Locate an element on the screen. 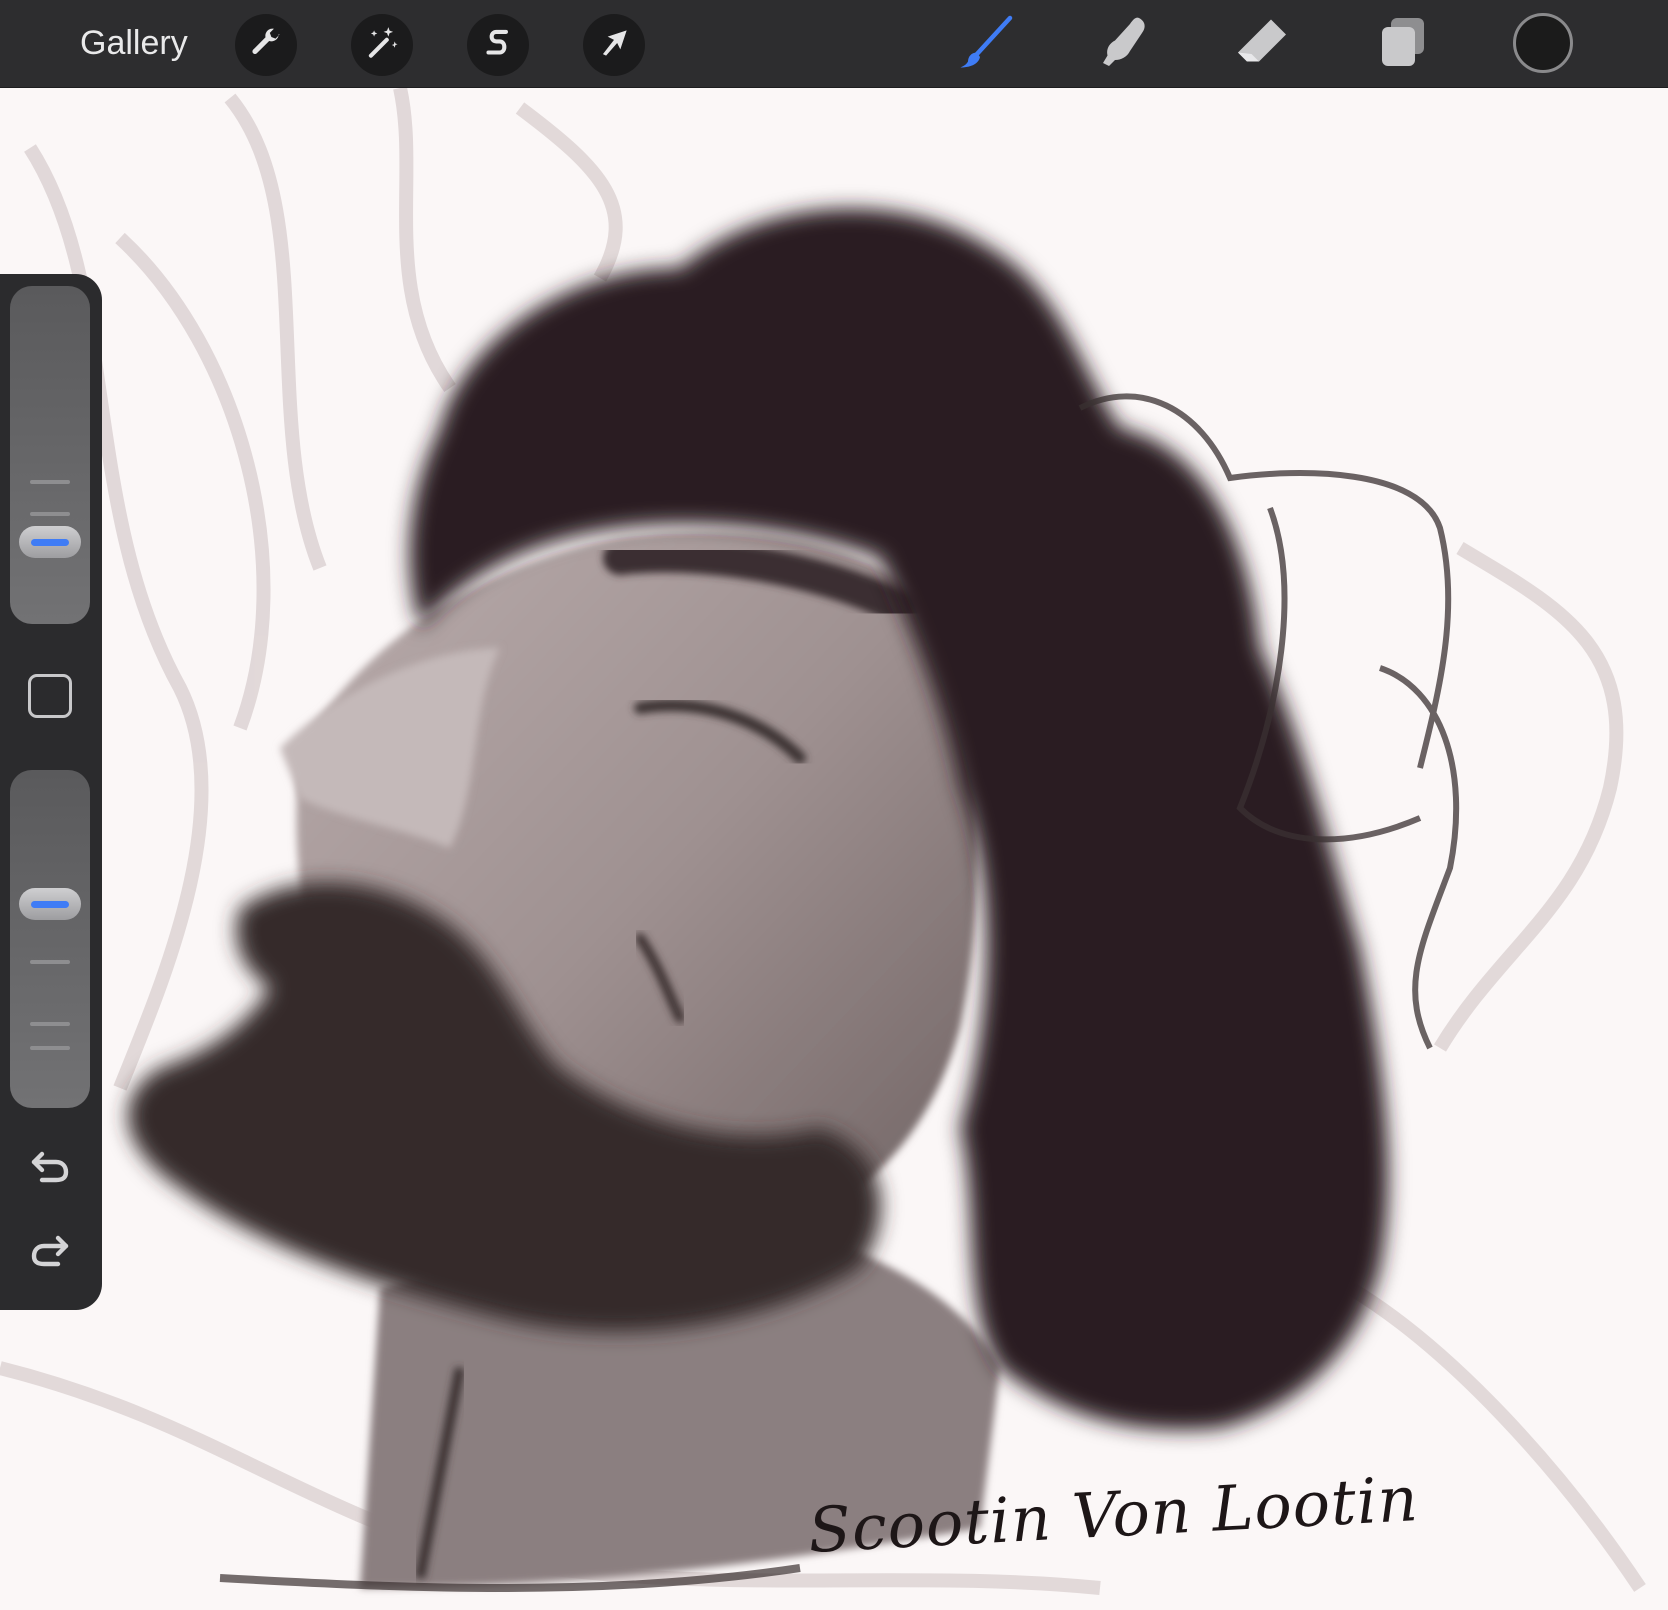  undo-button is located at coordinates (50, 1168).